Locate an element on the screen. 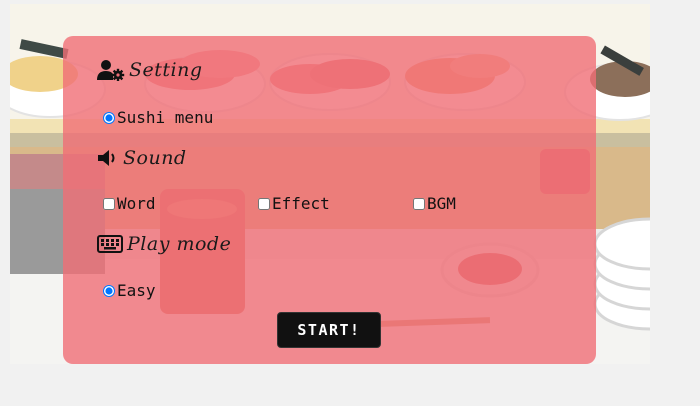  setting-title: Setting is located at coordinates (166, 70).